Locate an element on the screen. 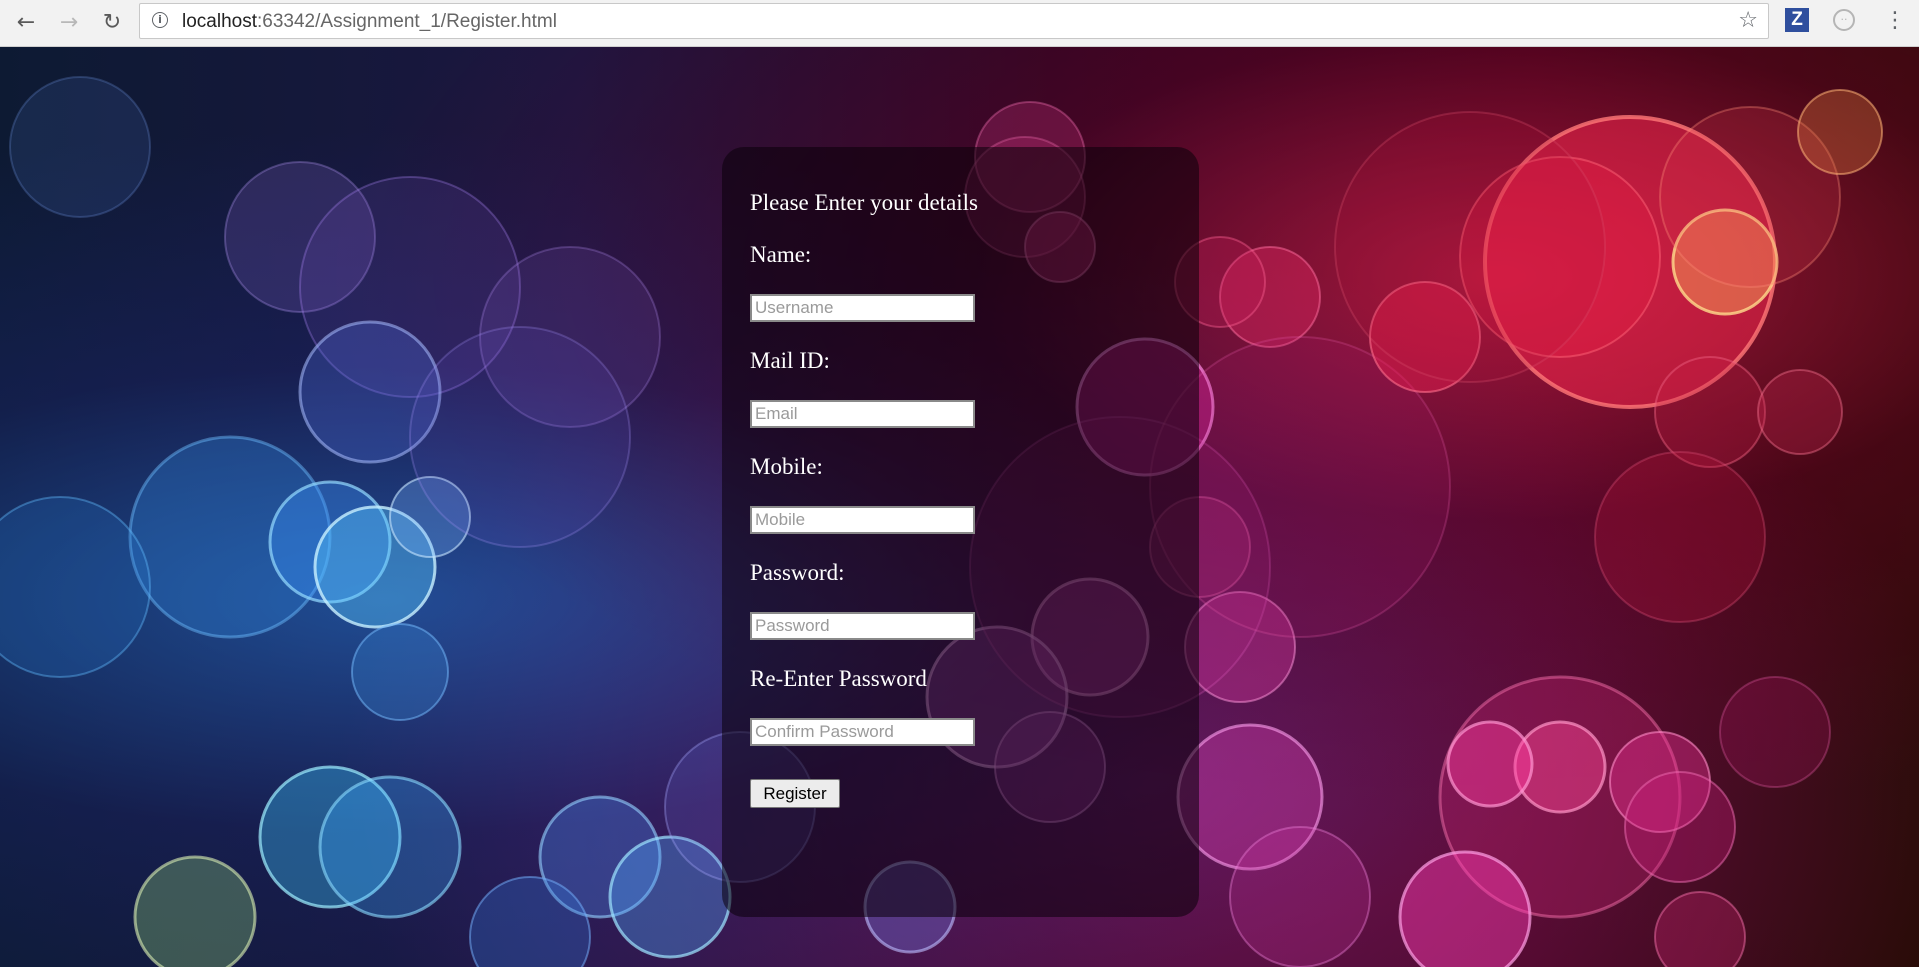 This screenshot has height=967, width=1919. more-vert-icon: ⋮ is located at coordinates (1895, 21).